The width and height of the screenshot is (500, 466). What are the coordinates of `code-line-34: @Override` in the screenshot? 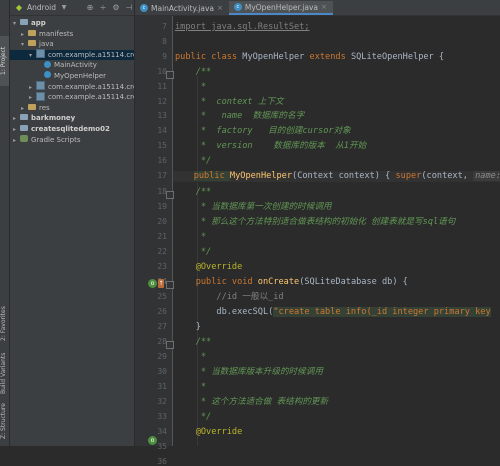 It's located at (209, 432).